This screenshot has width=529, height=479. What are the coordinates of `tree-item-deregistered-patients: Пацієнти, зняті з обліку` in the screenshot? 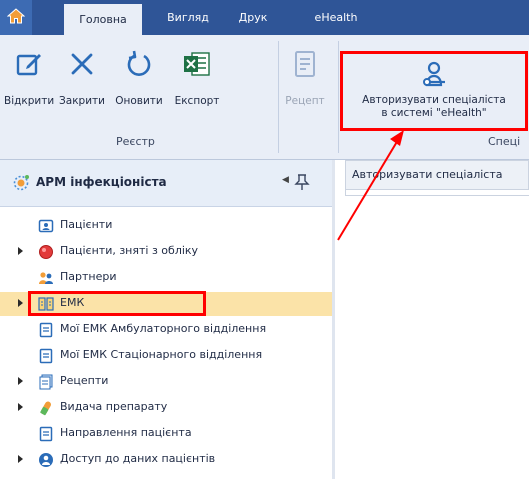 It's located at (166, 252).